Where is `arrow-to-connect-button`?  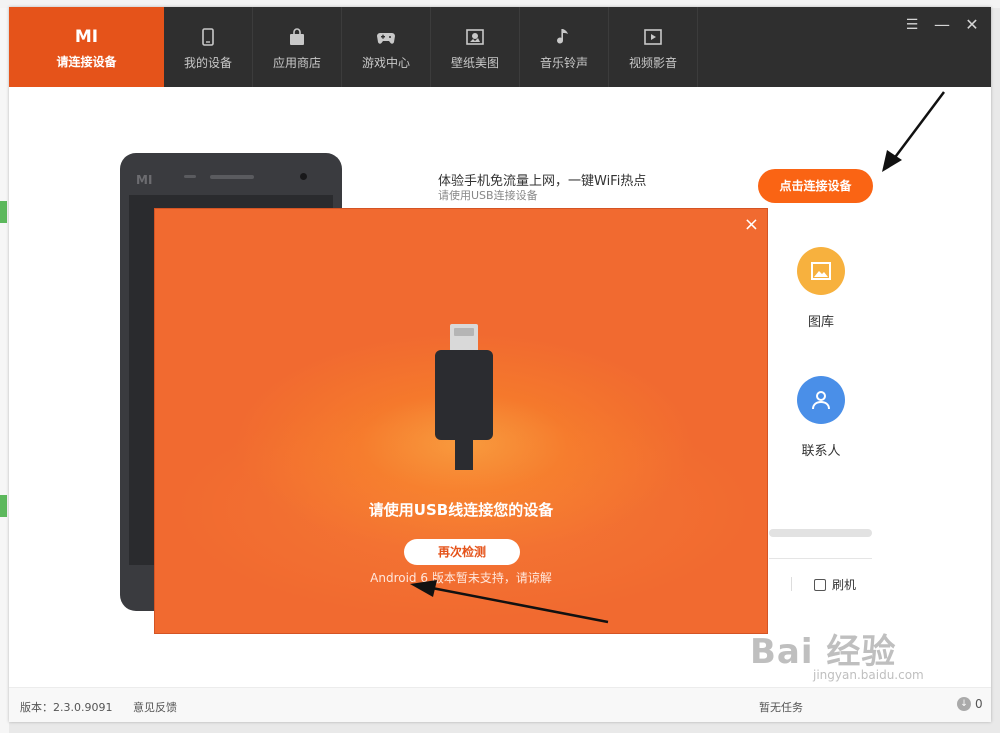 arrow-to-connect-button is located at coordinates (913, 131).